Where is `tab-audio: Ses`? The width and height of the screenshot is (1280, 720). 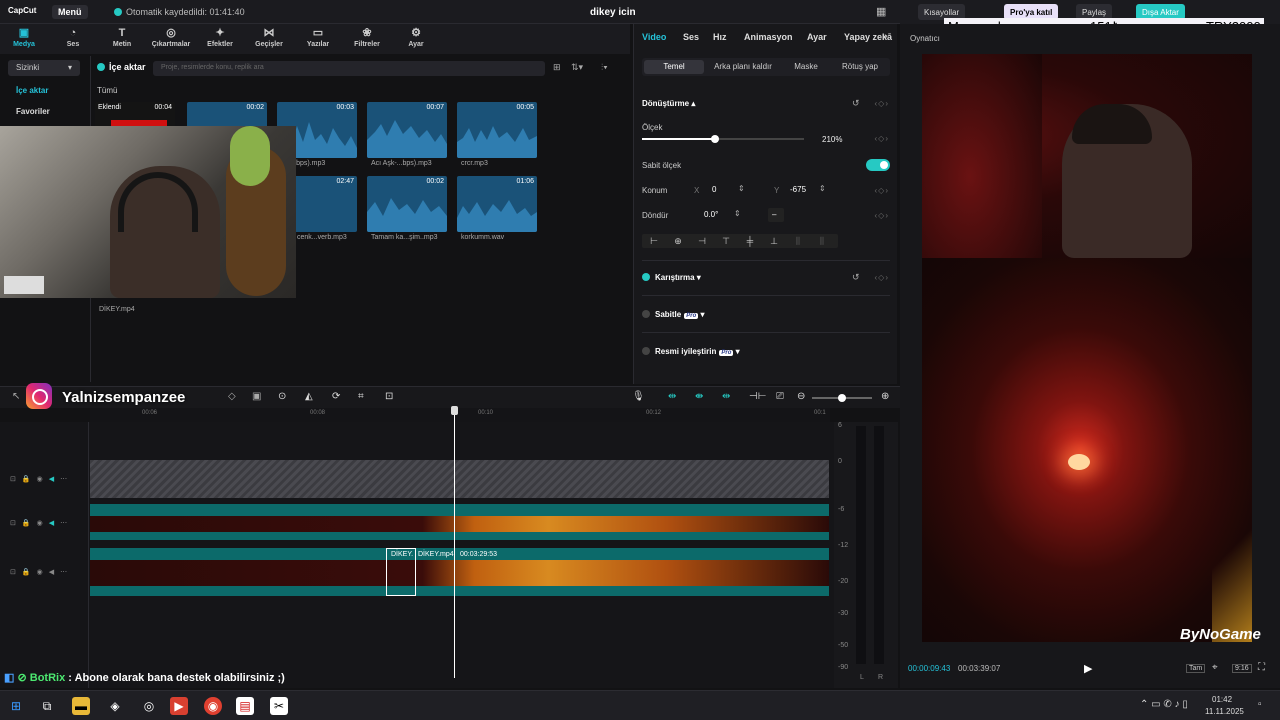 tab-audio: Ses is located at coordinates (691, 37).